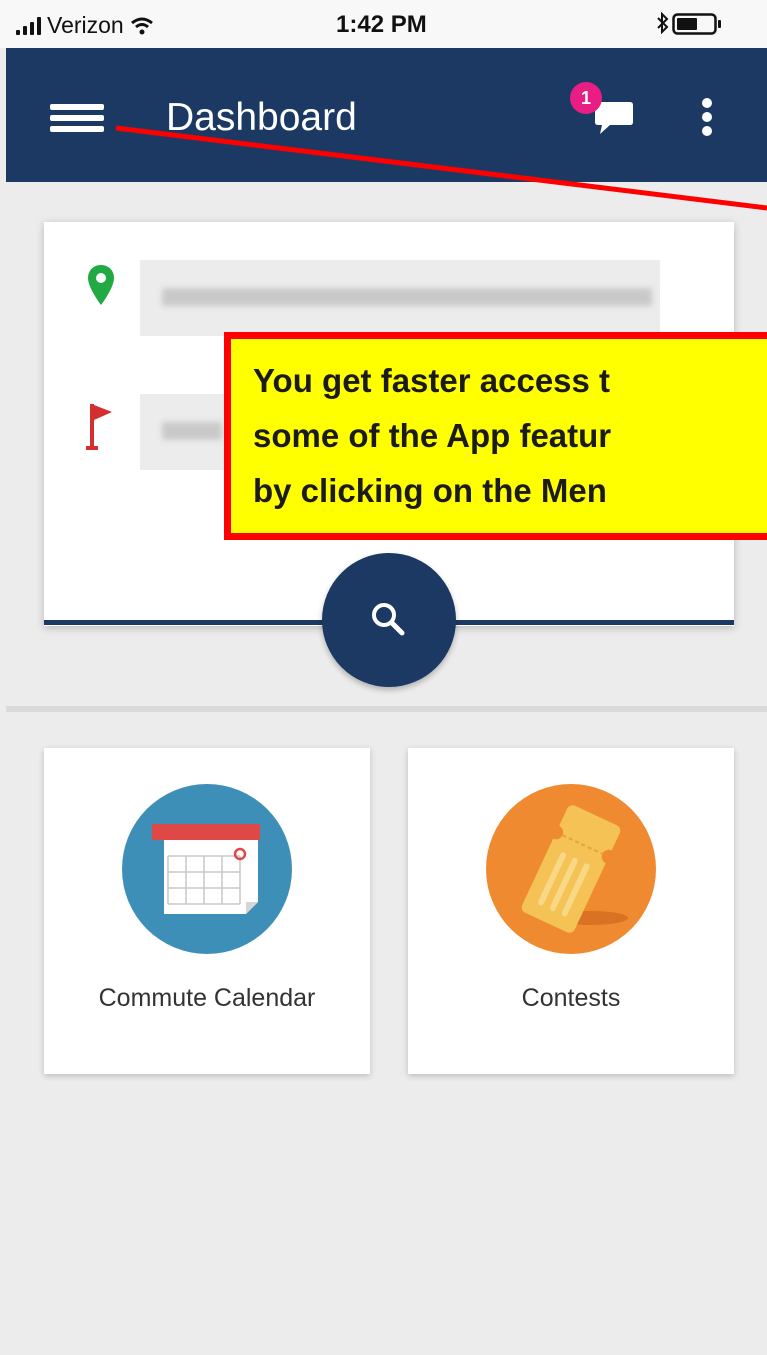  I want to click on status-bar: Verizon 1:42 PM, so click(383, 24).